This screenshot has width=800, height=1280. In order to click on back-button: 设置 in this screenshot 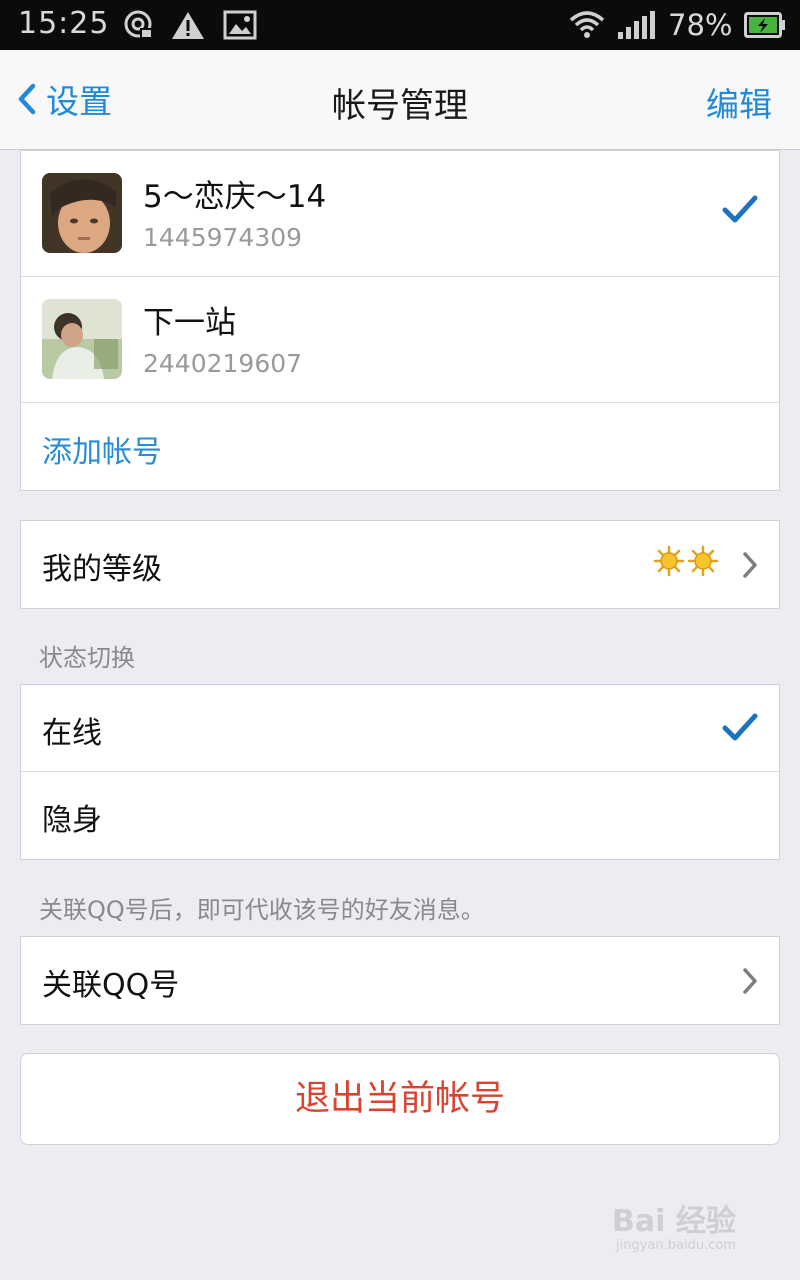, I will do `click(64, 99)`.